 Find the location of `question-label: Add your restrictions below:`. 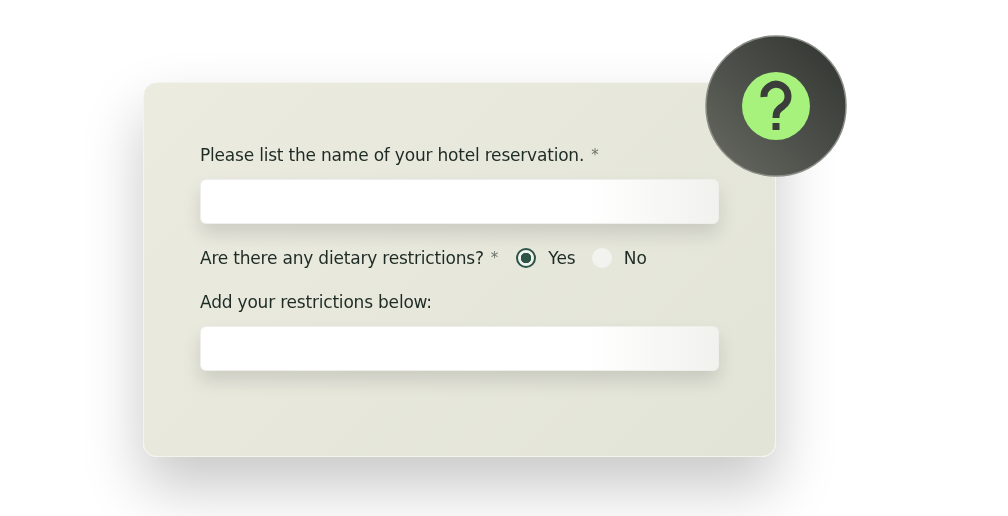

question-label: Add your restrictions below: is located at coordinates (316, 302).